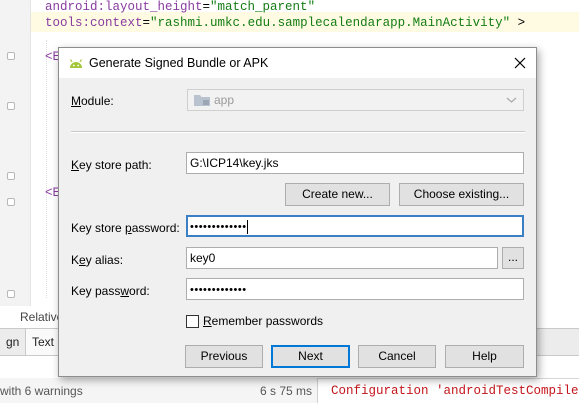  Describe the element at coordinates (41, 391) in the screenshot. I see `build-status: with 6 warnings` at that location.